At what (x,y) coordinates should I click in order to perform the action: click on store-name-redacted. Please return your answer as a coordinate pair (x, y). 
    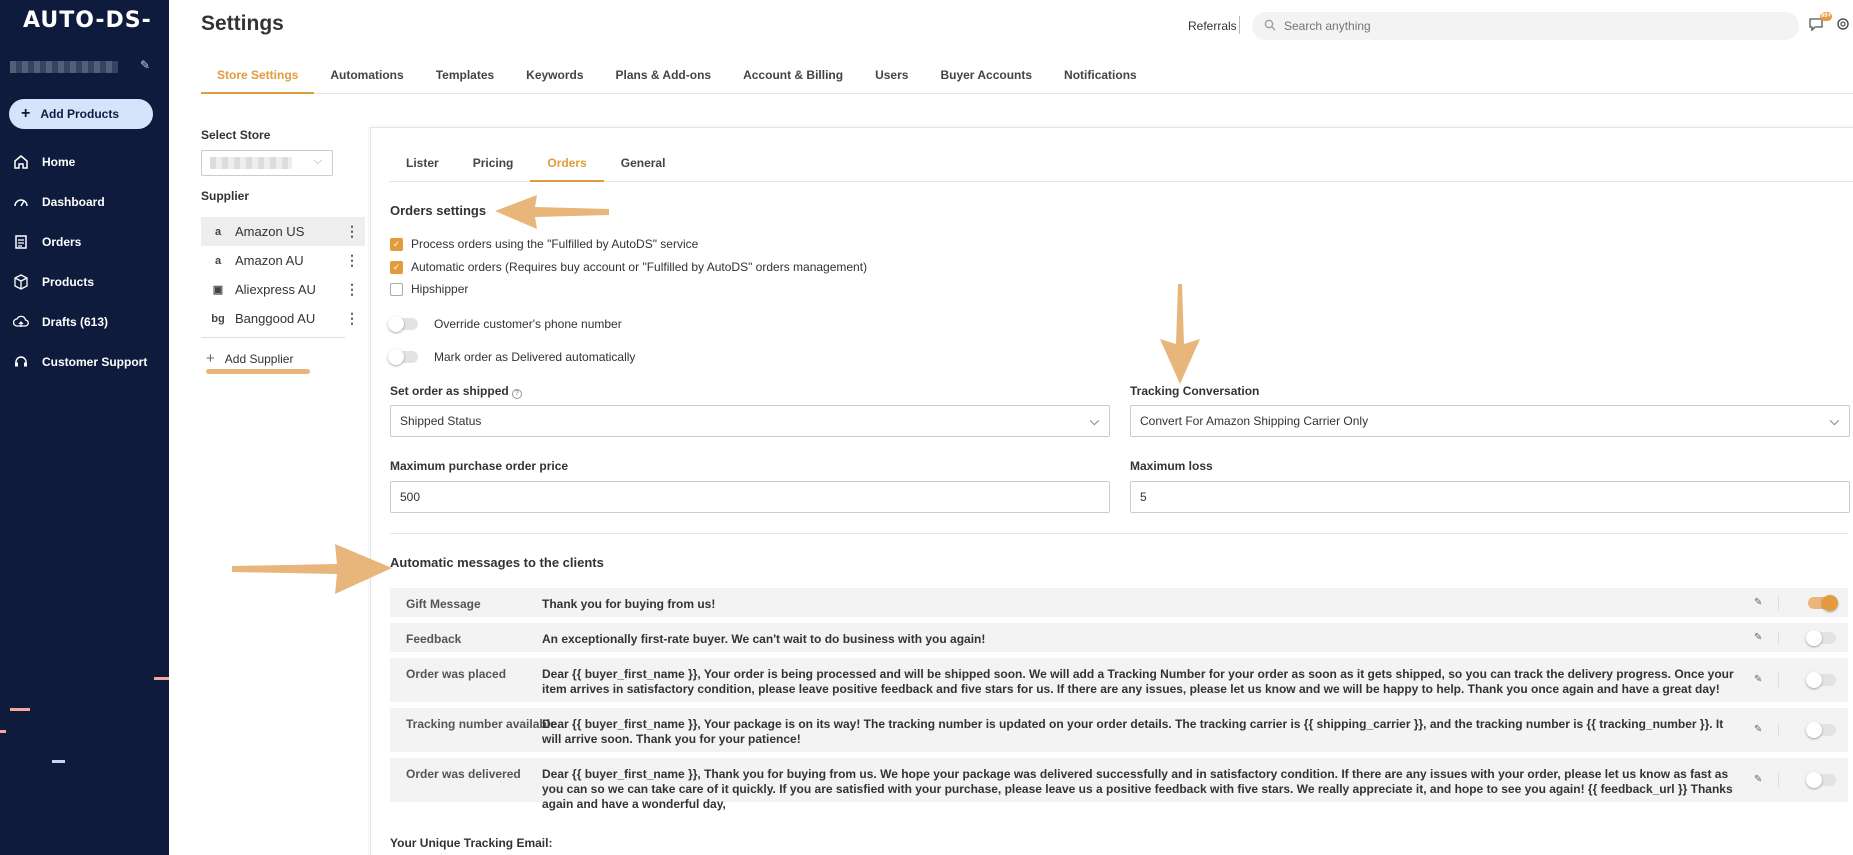
    Looking at the image, I should click on (251, 163).